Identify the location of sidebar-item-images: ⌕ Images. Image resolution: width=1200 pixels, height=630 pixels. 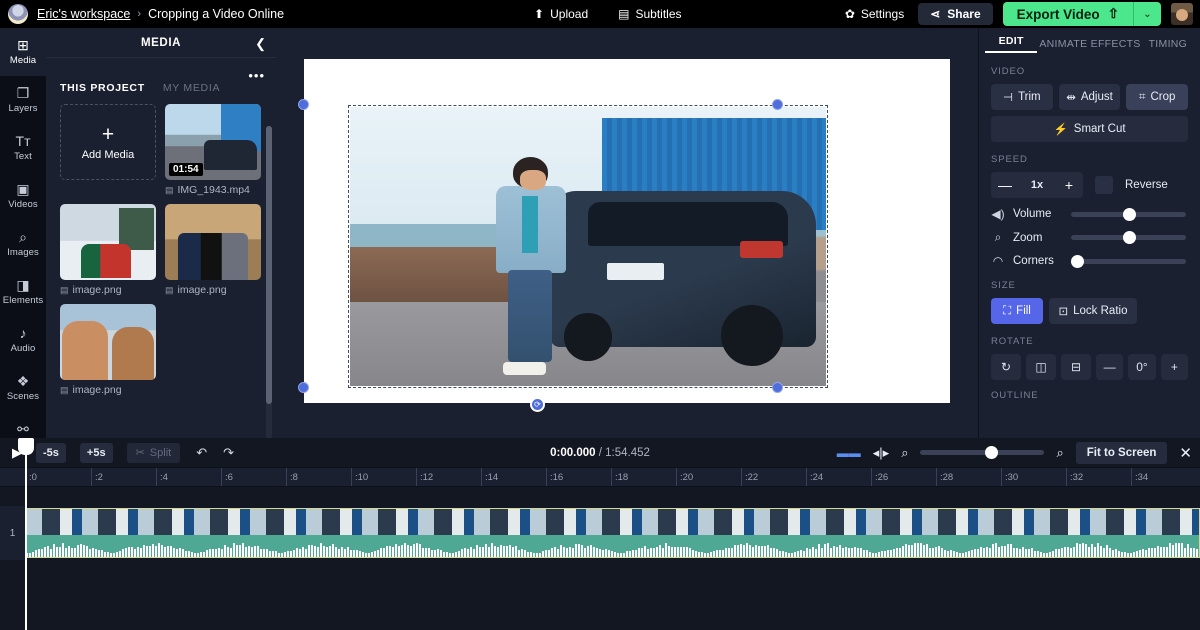
(23, 244).